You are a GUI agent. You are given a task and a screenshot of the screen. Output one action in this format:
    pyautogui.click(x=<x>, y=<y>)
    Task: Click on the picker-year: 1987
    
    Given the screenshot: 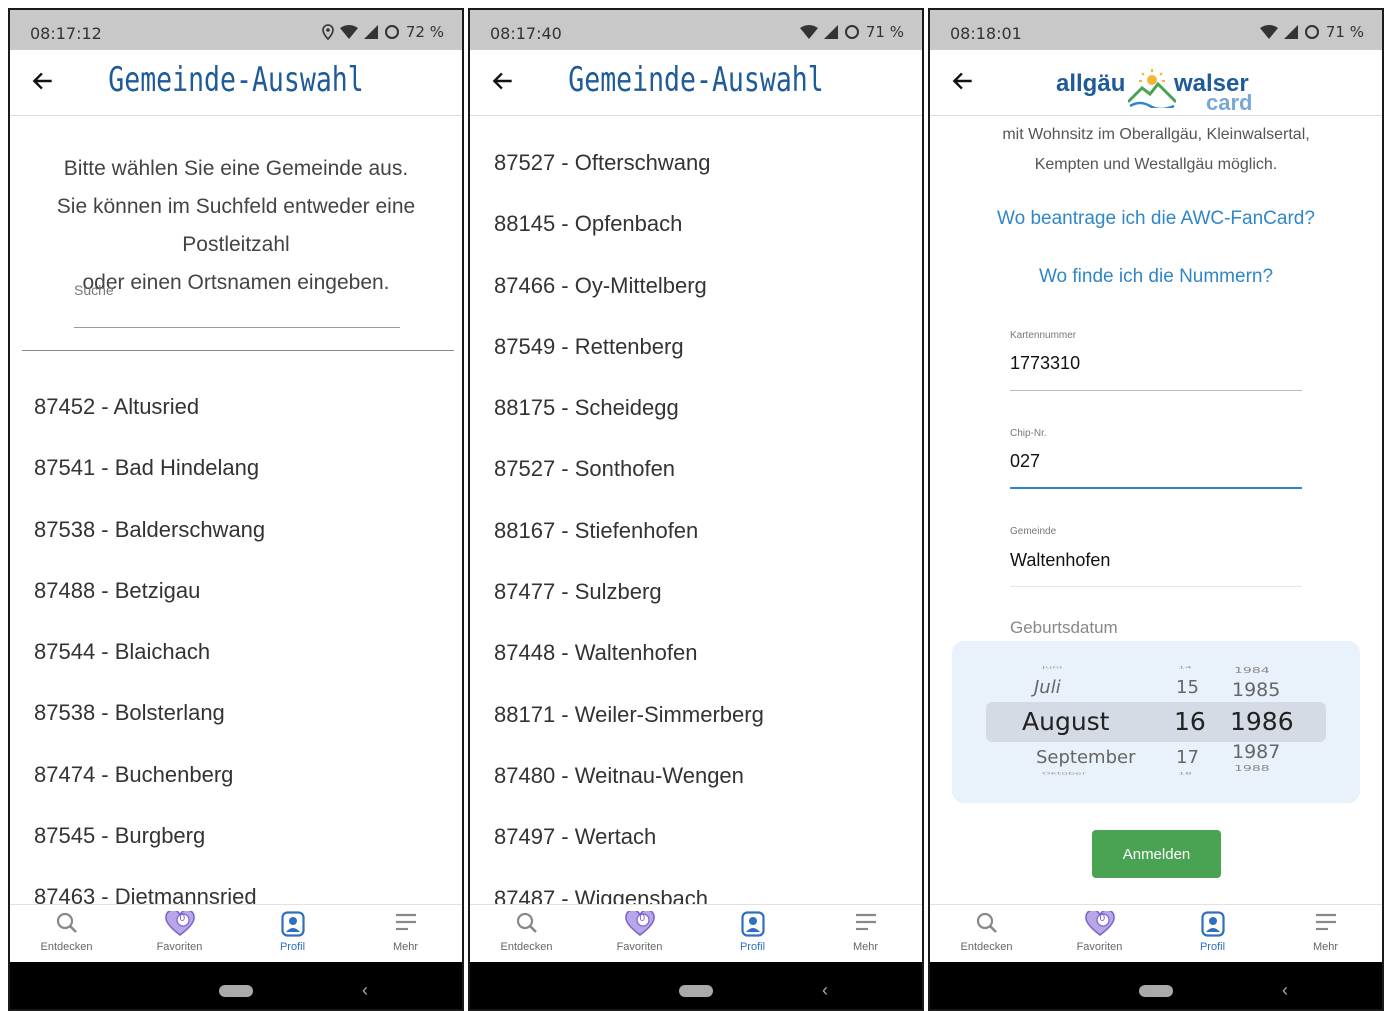 What is the action you would take?
    pyautogui.click(x=1256, y=752)
    